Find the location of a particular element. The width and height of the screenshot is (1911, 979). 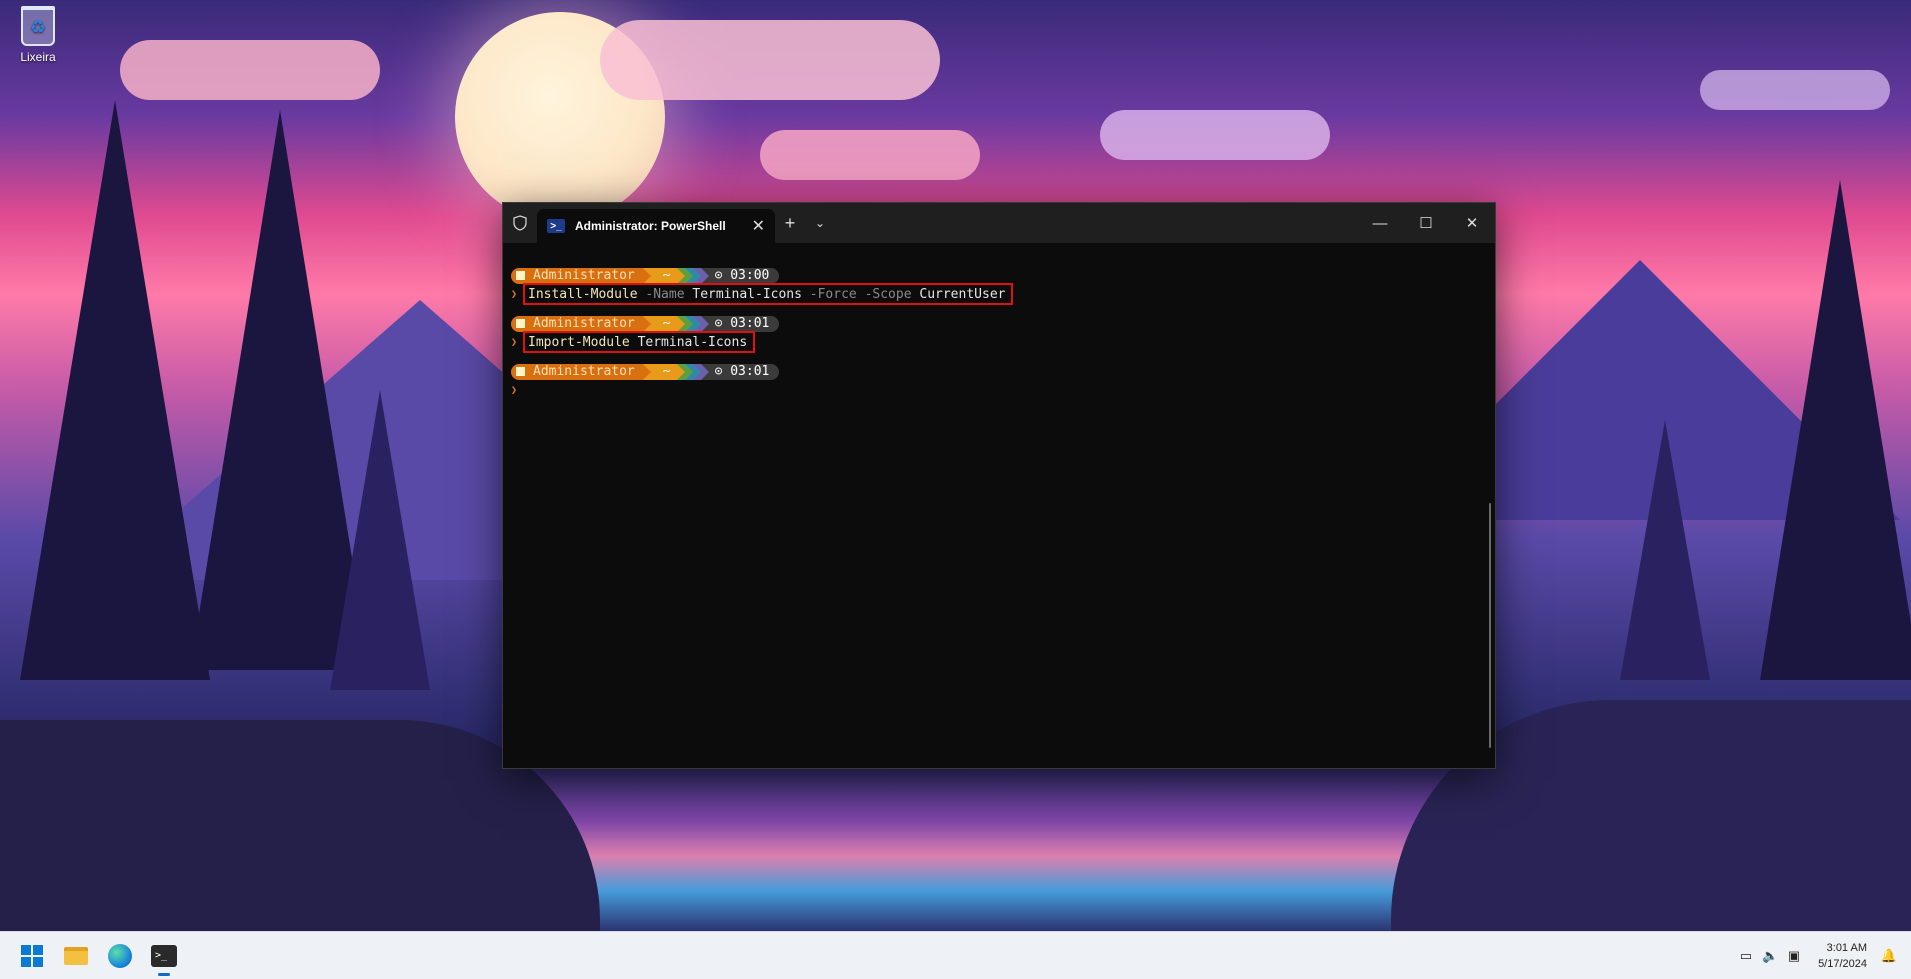

minimize-button: — is located at coordinates (1380, 223).